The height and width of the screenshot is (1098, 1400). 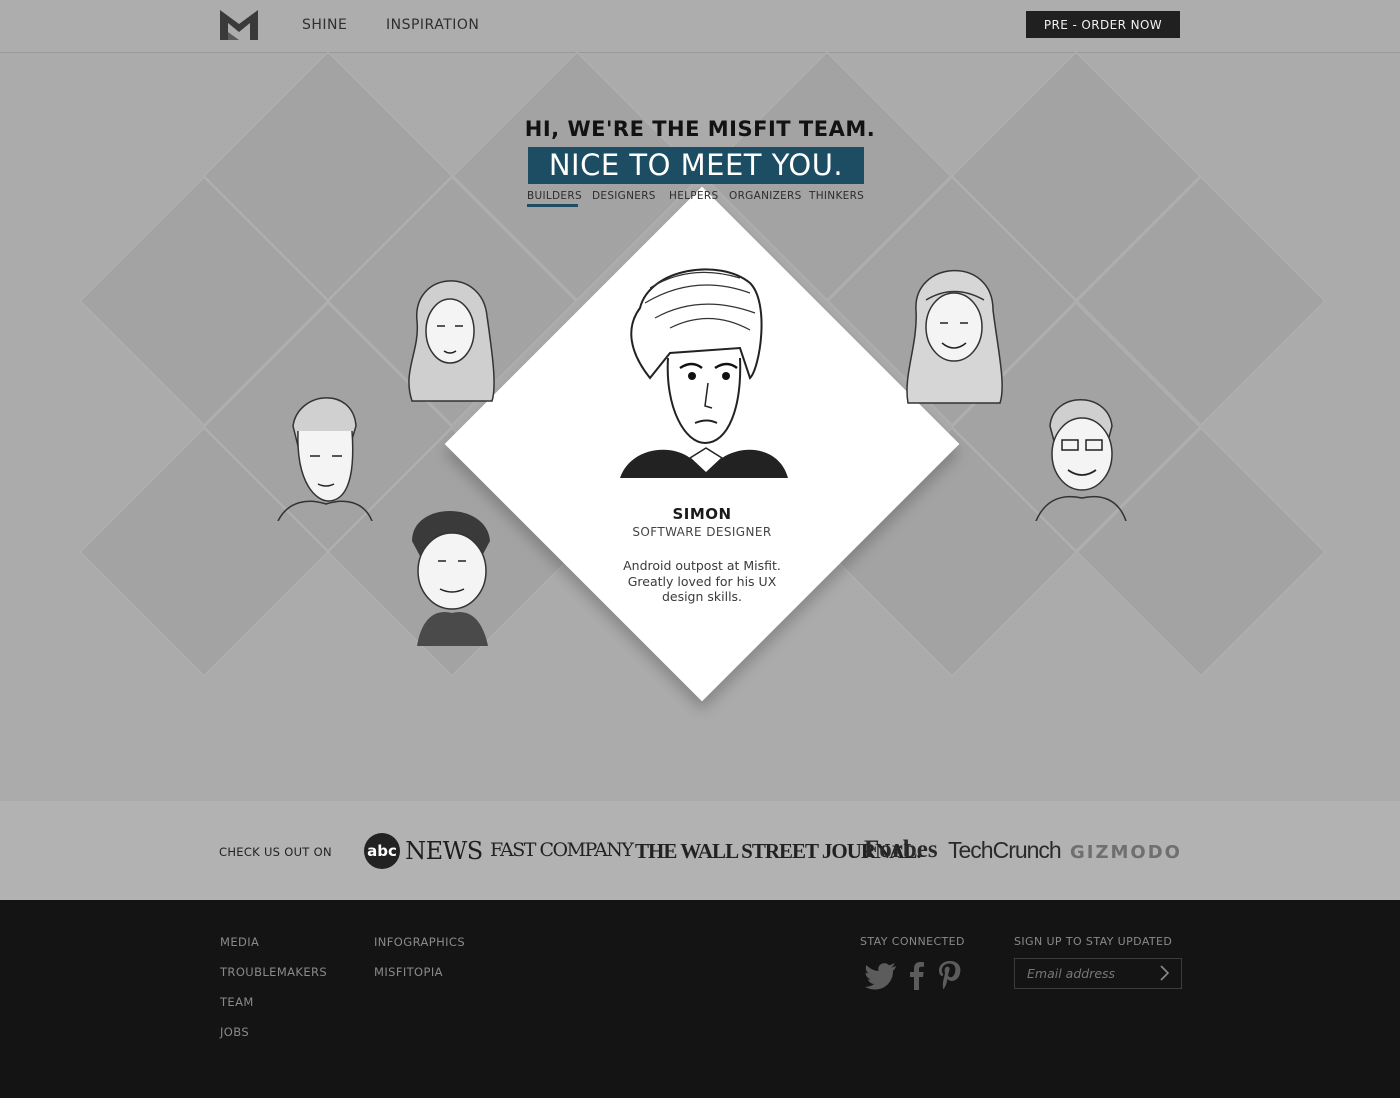 What do you see at coordinates (234, 1032) in the screenshot?
I see `footer-link-jobs: JOBS` at bounding box center [234, 1032].